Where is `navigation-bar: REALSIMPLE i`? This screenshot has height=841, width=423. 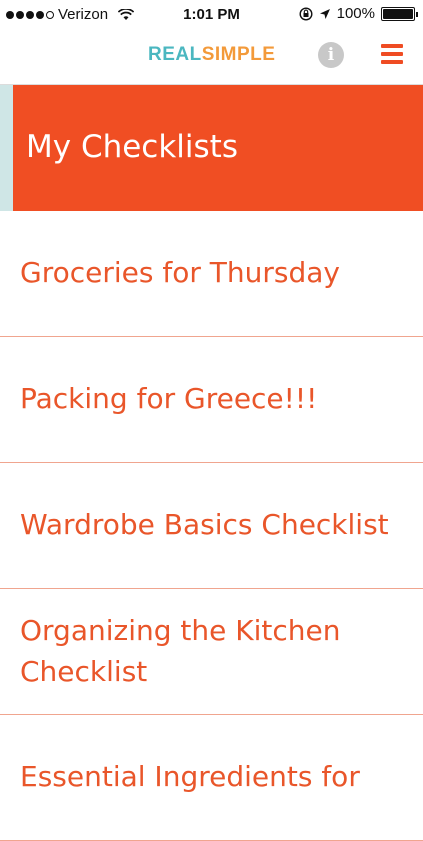 navigation-bar: REALSIMPLE i is located at coordinates (211, 57).